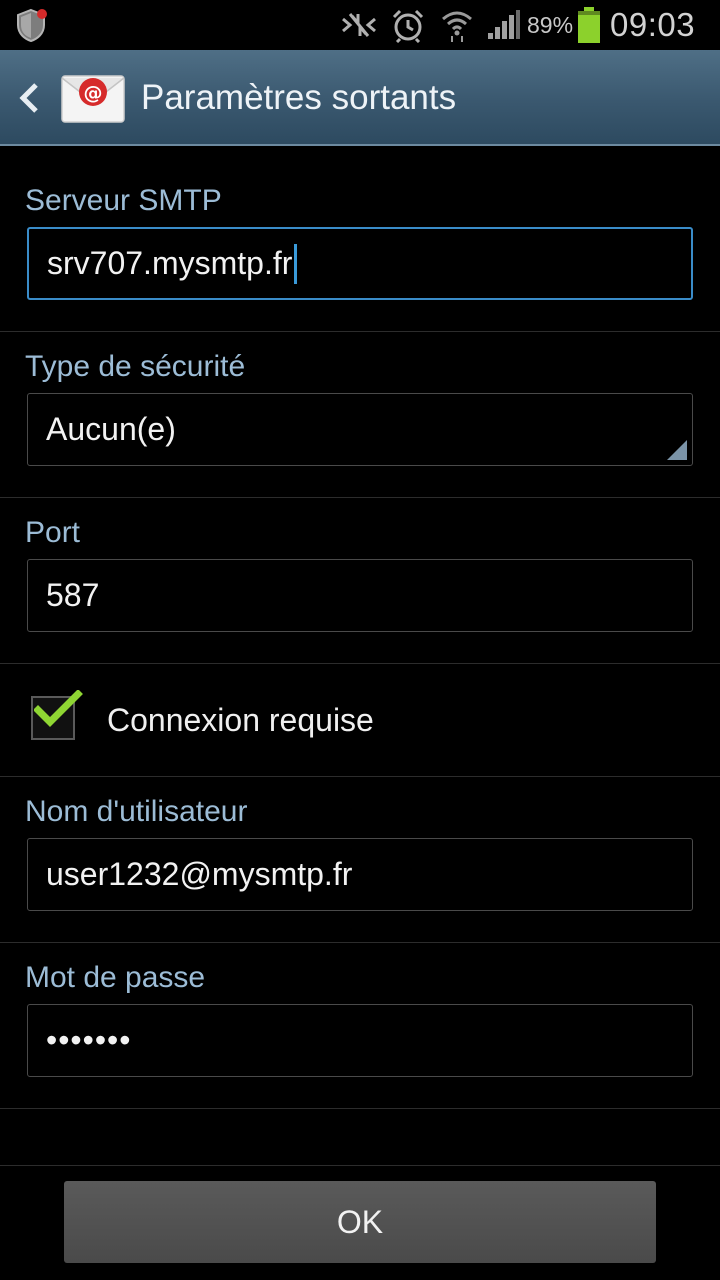 Image resolution: width=720 pixels, height=1280 pixels. I want to click on security-type-value: Aucun(e), so click(111, 429).